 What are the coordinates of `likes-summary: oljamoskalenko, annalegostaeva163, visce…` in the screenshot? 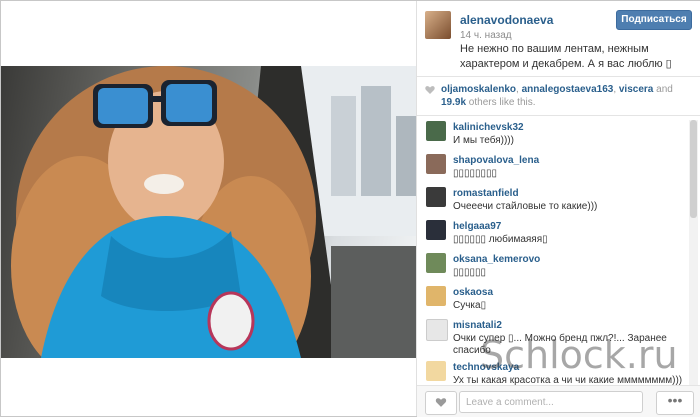 It's located at (560, 96).